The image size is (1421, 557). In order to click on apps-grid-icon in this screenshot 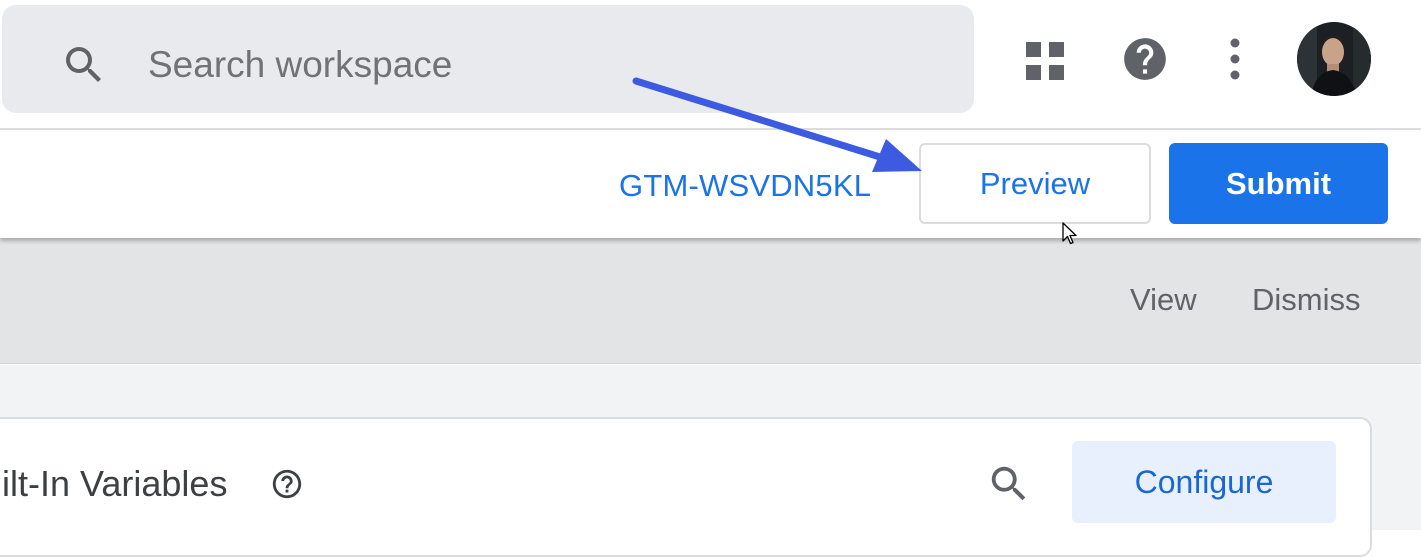, I will do `click(1045, 61)`.